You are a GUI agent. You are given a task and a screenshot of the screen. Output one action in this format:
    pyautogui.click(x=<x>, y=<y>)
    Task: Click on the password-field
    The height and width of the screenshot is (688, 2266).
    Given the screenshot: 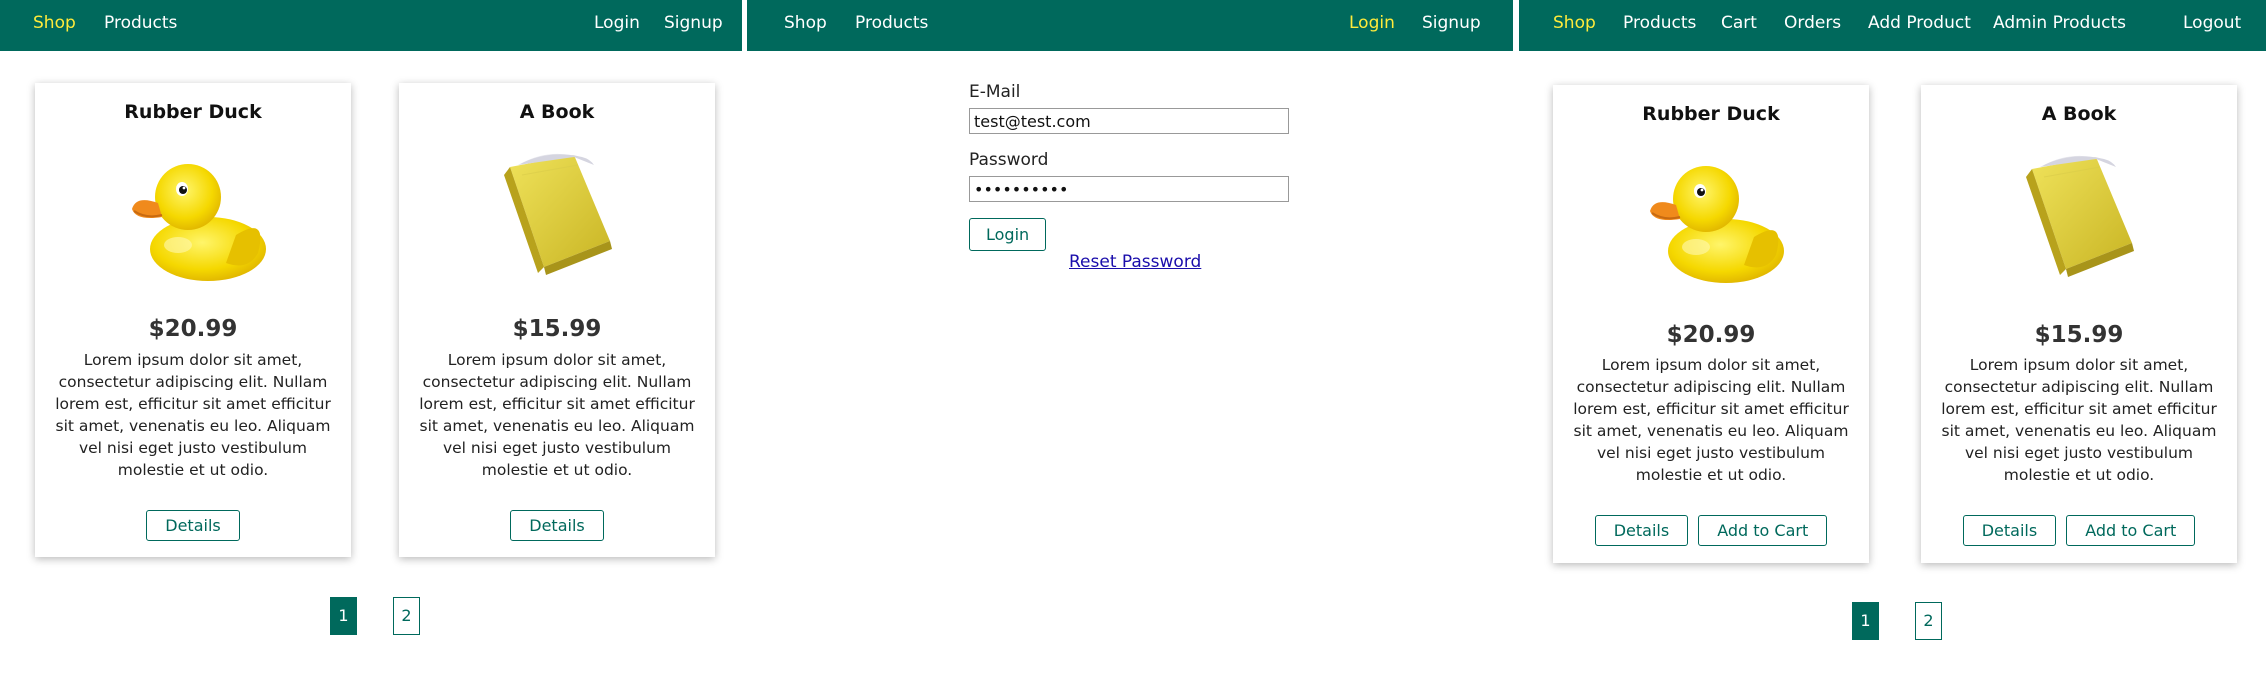 What is the action you would take?
    pyautogui.click(x=1129, y=189)
    